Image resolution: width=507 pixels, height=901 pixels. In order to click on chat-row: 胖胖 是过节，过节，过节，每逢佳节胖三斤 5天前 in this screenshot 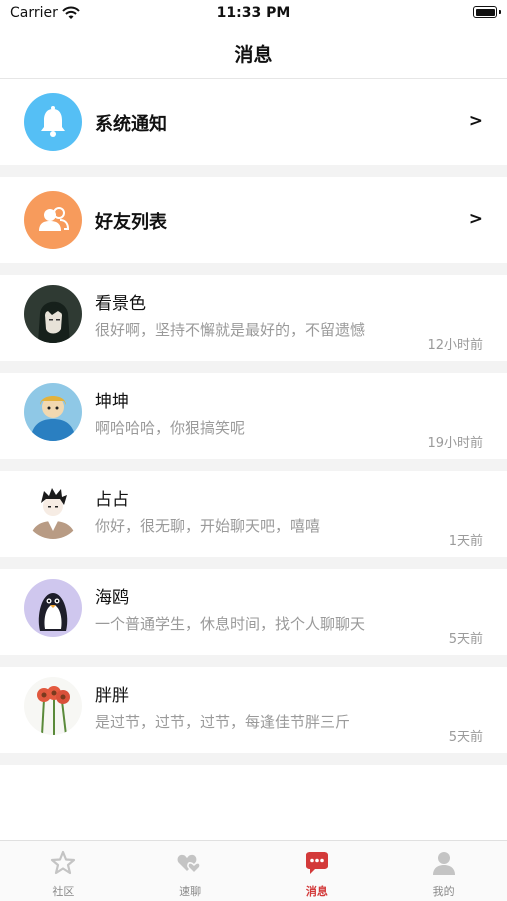, I will do `click(253, 710)`.